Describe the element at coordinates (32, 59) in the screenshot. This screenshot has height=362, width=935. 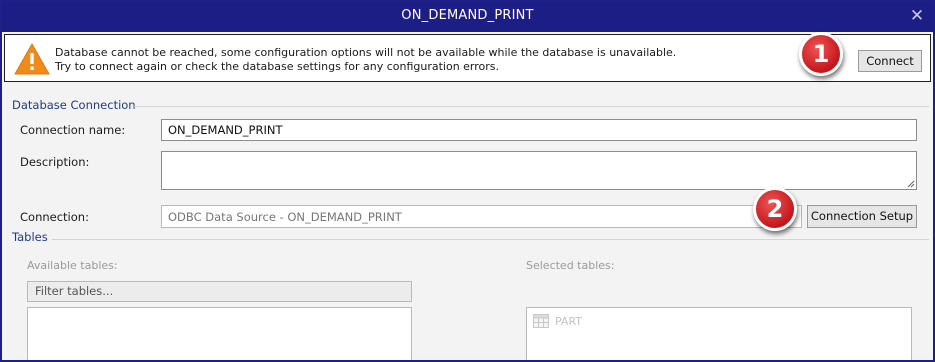
I see `warning-triangle-icon` at that location.